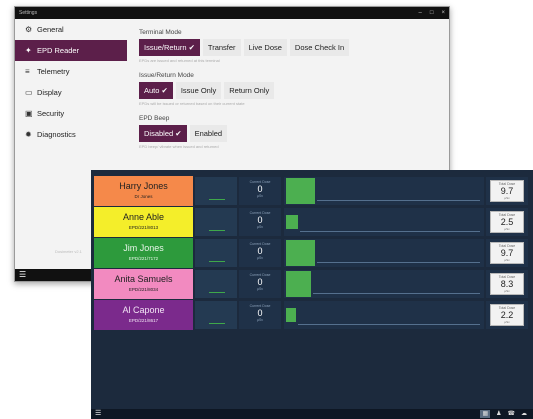 The image size is (533, 419). I want to click on person-name-card: Anita Samuels EPD/221/8034, so click(143, 284).